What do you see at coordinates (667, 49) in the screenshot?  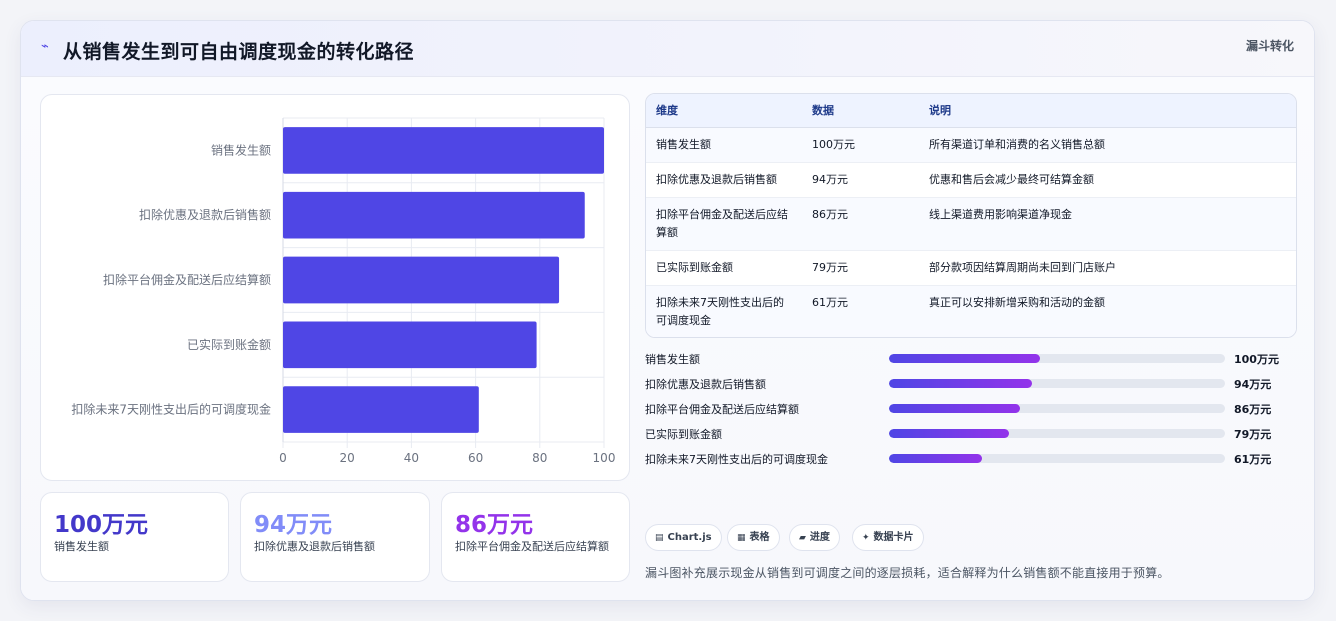 I see `card-header: ⌁ 从销售发生到可自由调度现金的转化路径 漏斗转化` at bounding box center [667, 49].